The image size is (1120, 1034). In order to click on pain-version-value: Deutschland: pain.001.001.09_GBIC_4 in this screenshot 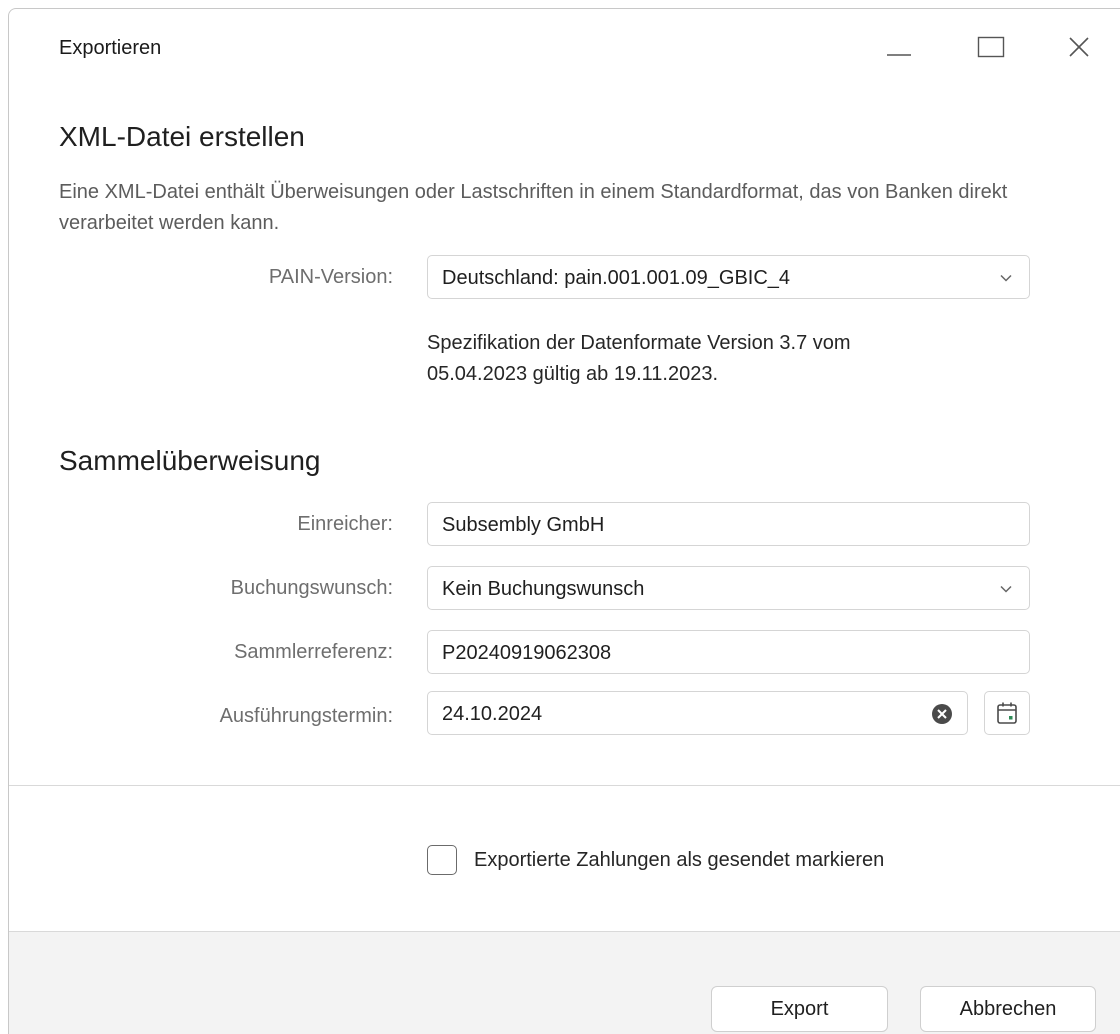, I will do `click(616, 278)`.